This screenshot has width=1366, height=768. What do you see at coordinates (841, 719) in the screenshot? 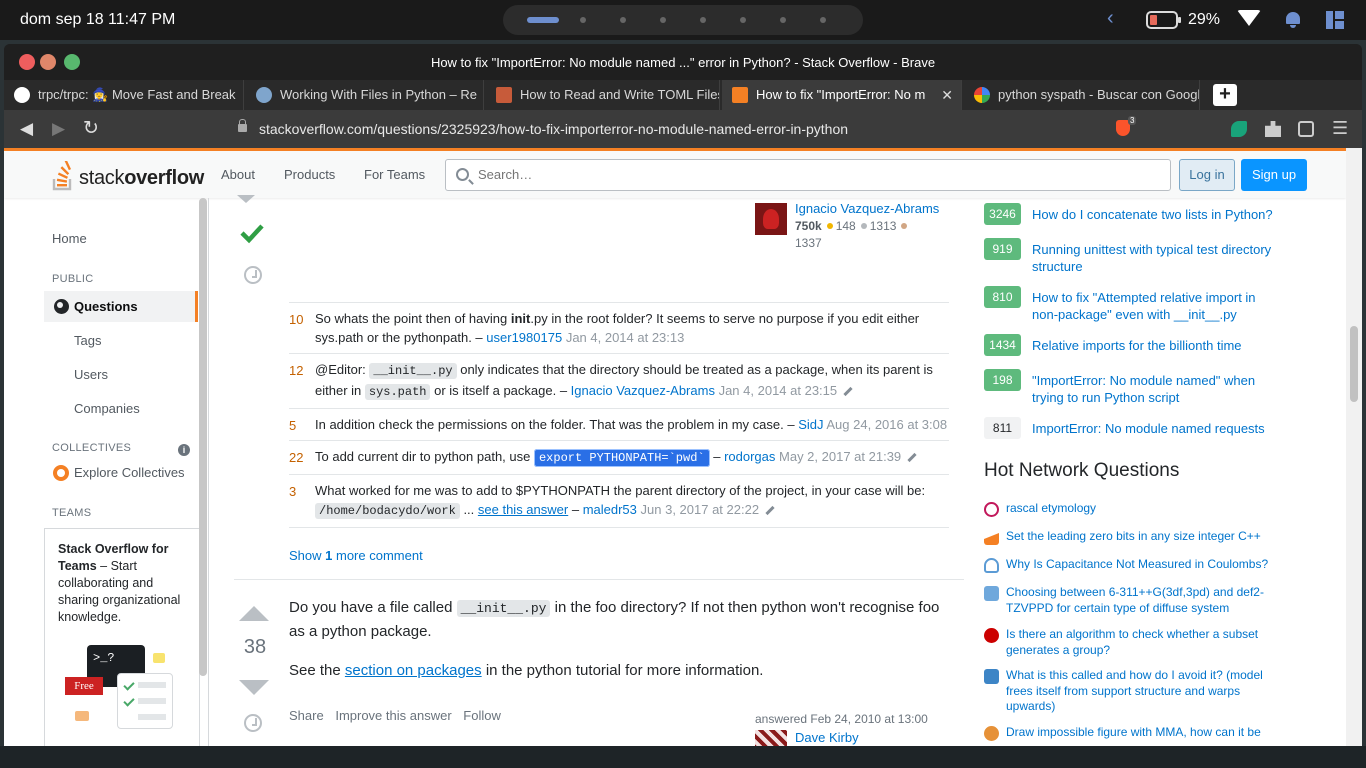
I see `answered-timestamp: answered Feb 24, 2010 at 13:00` at bounding box center [841, 719].